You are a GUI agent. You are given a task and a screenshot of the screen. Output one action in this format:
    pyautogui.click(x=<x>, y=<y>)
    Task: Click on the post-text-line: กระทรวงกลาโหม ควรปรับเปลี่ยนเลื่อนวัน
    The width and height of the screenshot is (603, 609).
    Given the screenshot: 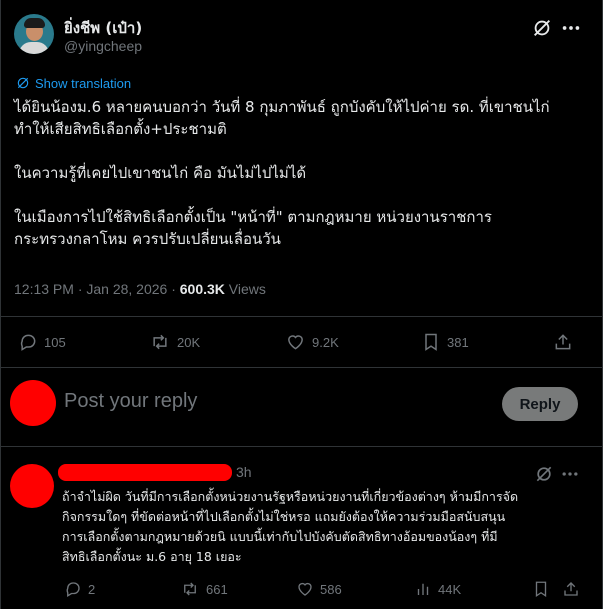 What is the action you would take?
    pyautogui.click(x=147, y=239)
    